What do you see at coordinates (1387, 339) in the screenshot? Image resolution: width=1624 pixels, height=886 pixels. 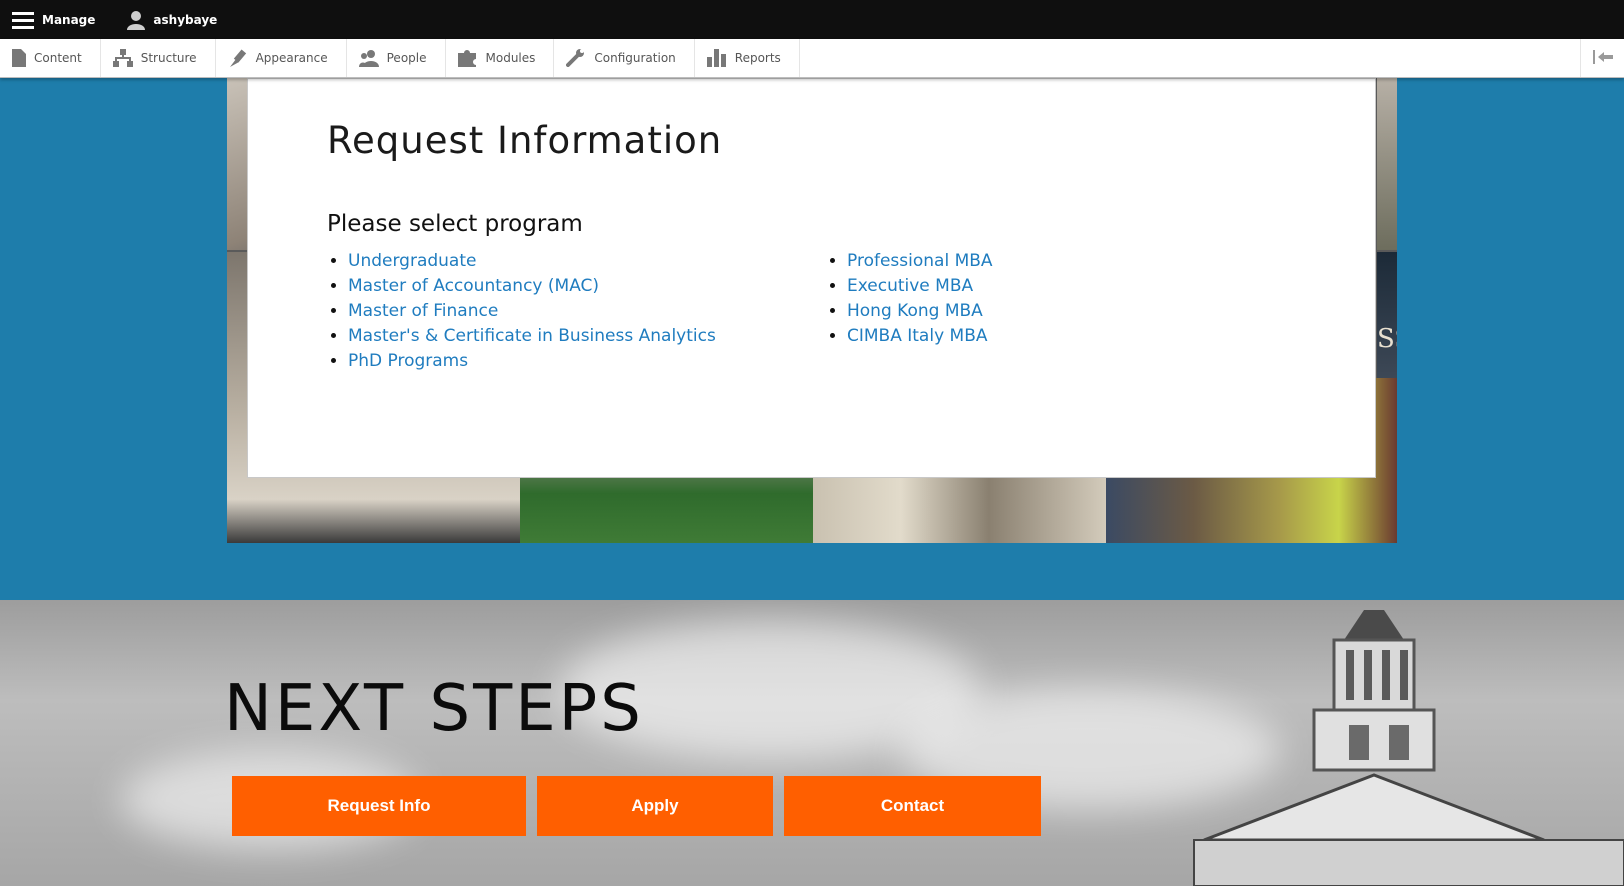 I see `collage-sign-text: SS` at bounding box center [1387, 339].